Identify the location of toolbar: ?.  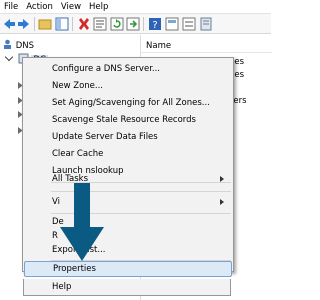
(135, 24).